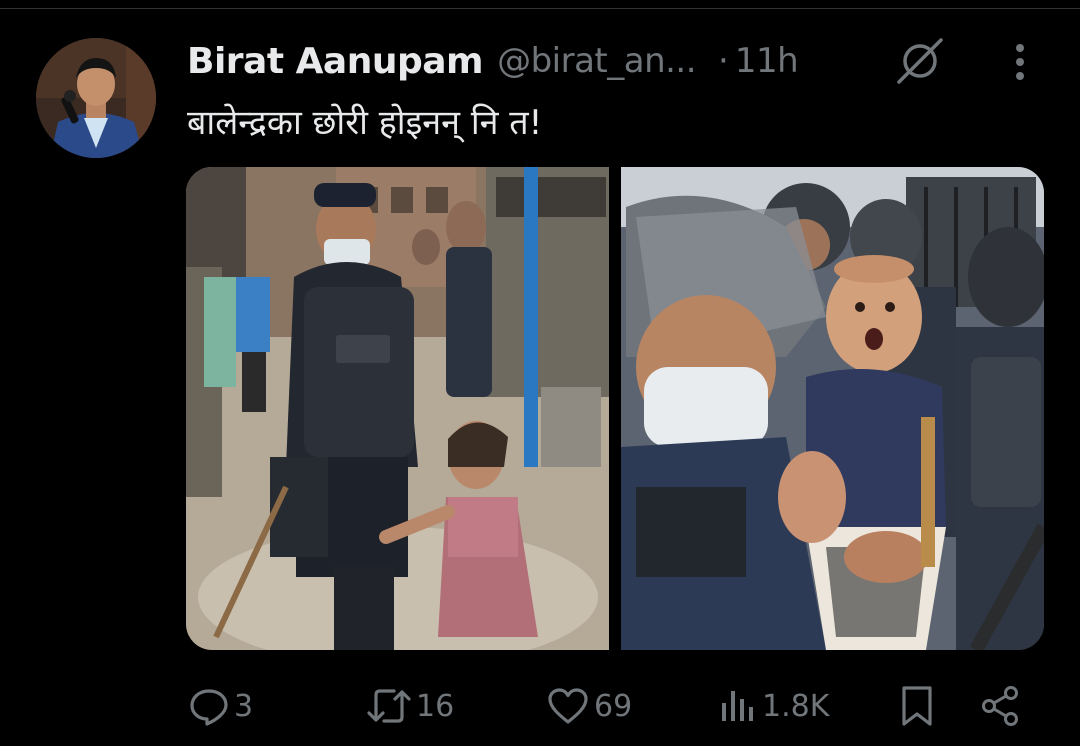 The height and width of the screenshot is (746, 1080). What do you see at coordinates (738, 706) in the screenshot?
I see `views-icon` at bounding box center [738, 706].